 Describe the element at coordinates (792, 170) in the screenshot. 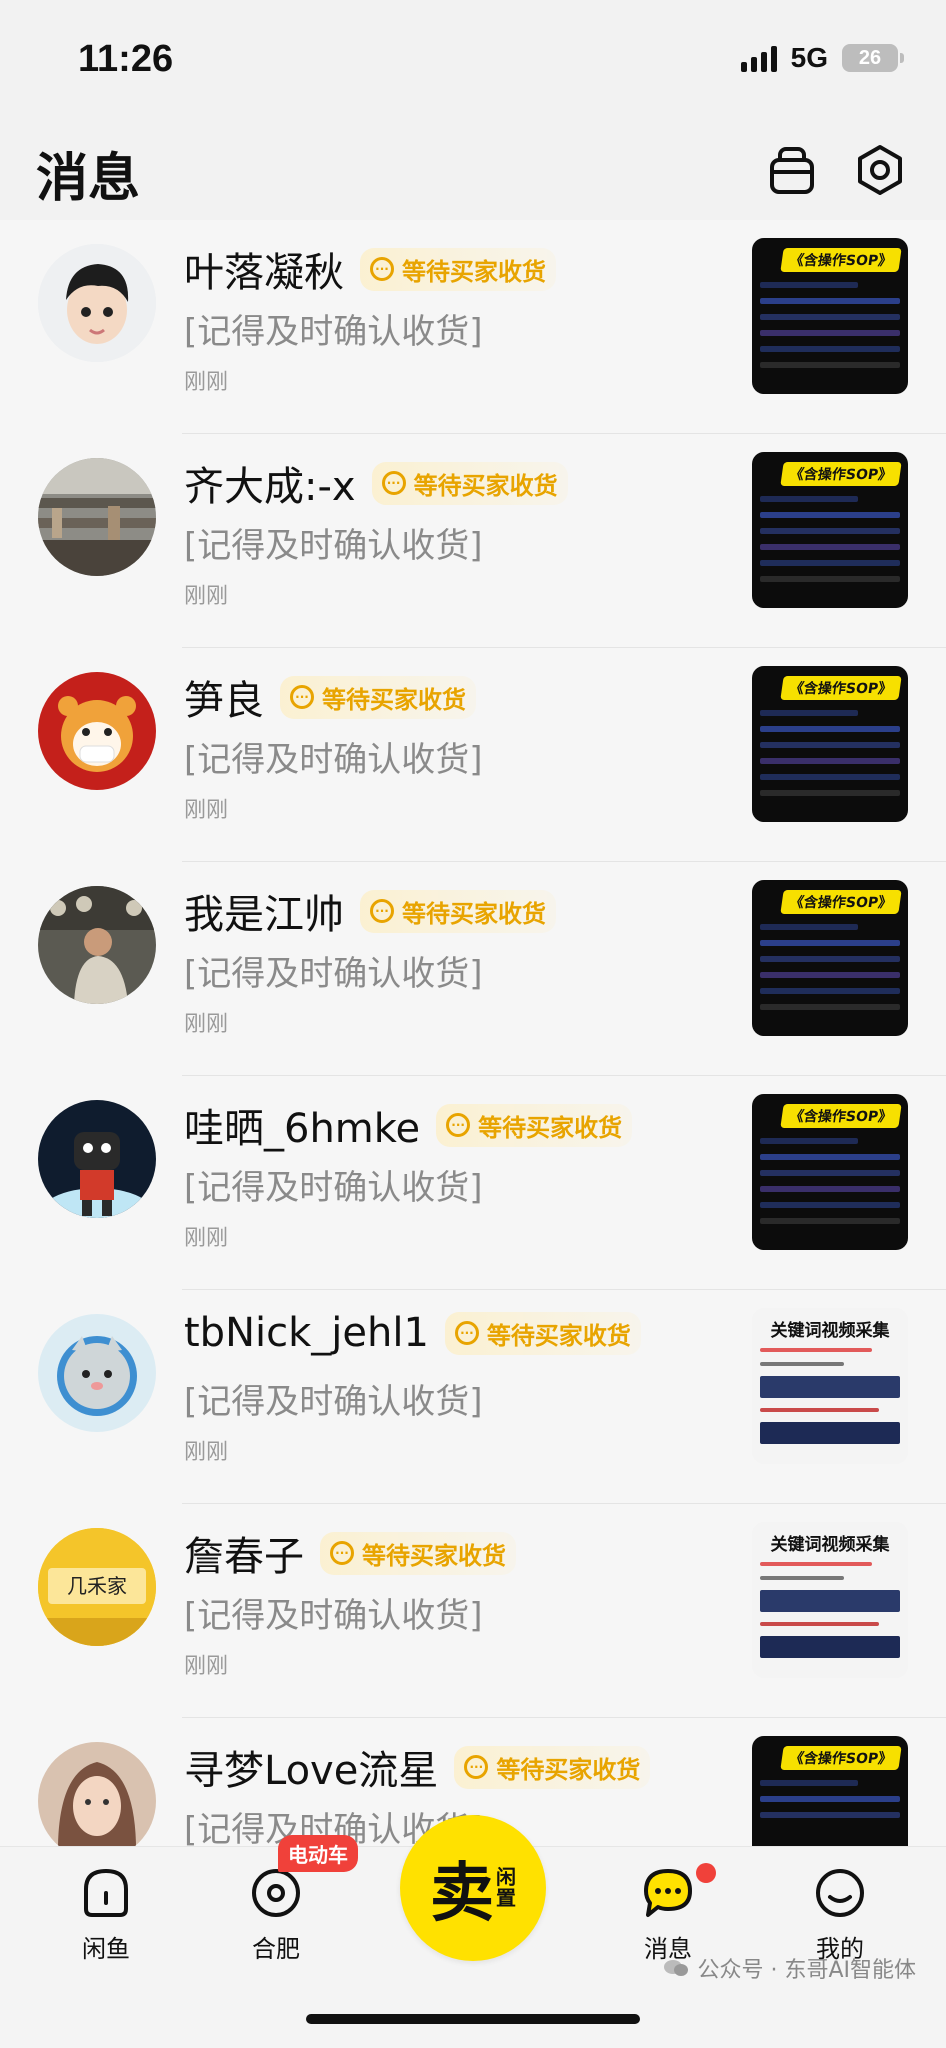

I see `shopping-bag-icon` at that location.